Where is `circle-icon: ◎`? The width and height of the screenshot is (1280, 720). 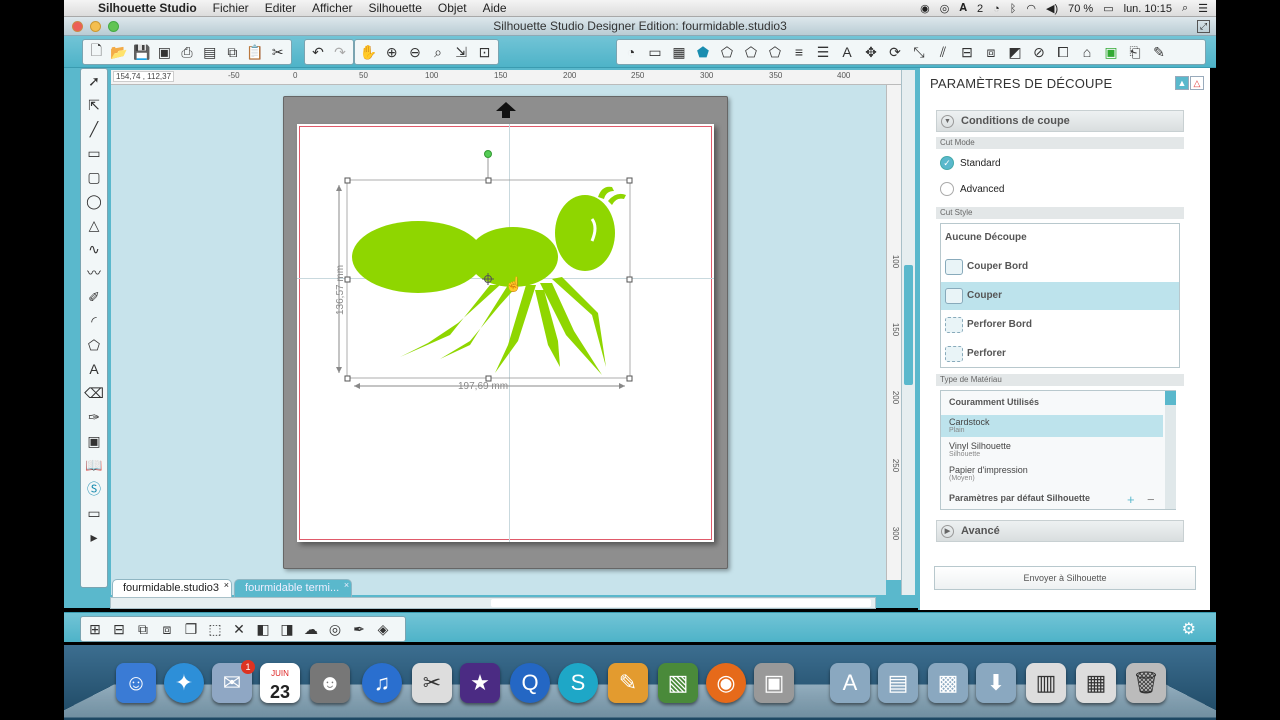
circle-icon: ◎ is located at coordinates (945, 8).